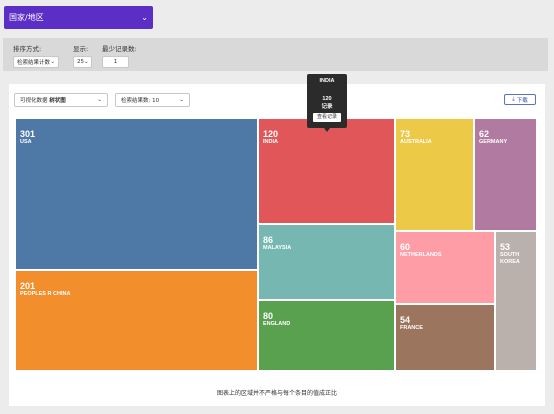  Describe the element at coordinates (405, 247) in the screenshot. I see `tile-value: 60` at that location.